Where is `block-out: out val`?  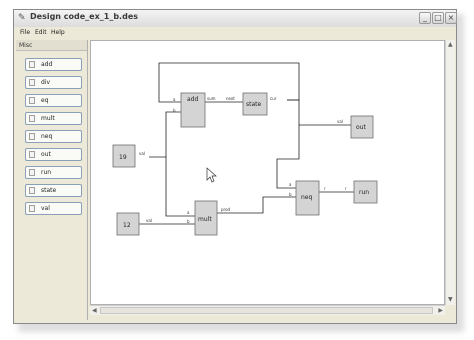
block-out: out val is located at coordinates (355, 127).